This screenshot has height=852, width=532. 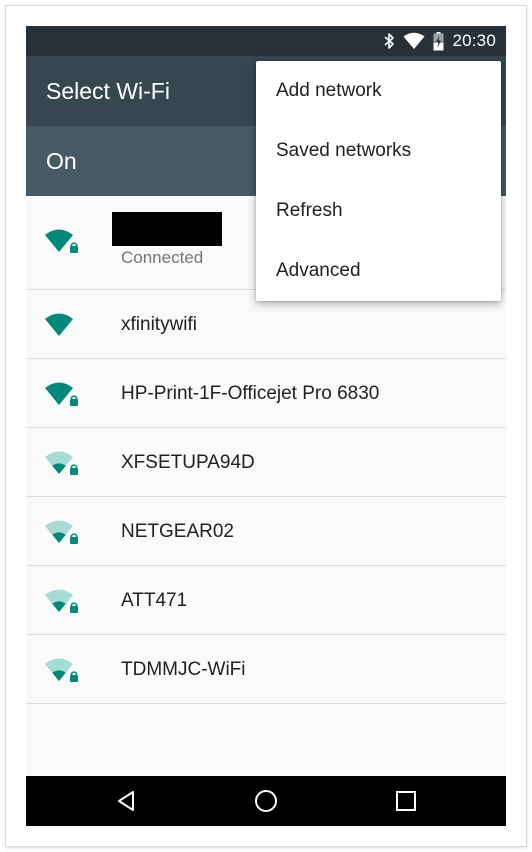 I want to click on network-row: ATT471, so click(x=266, y=600).